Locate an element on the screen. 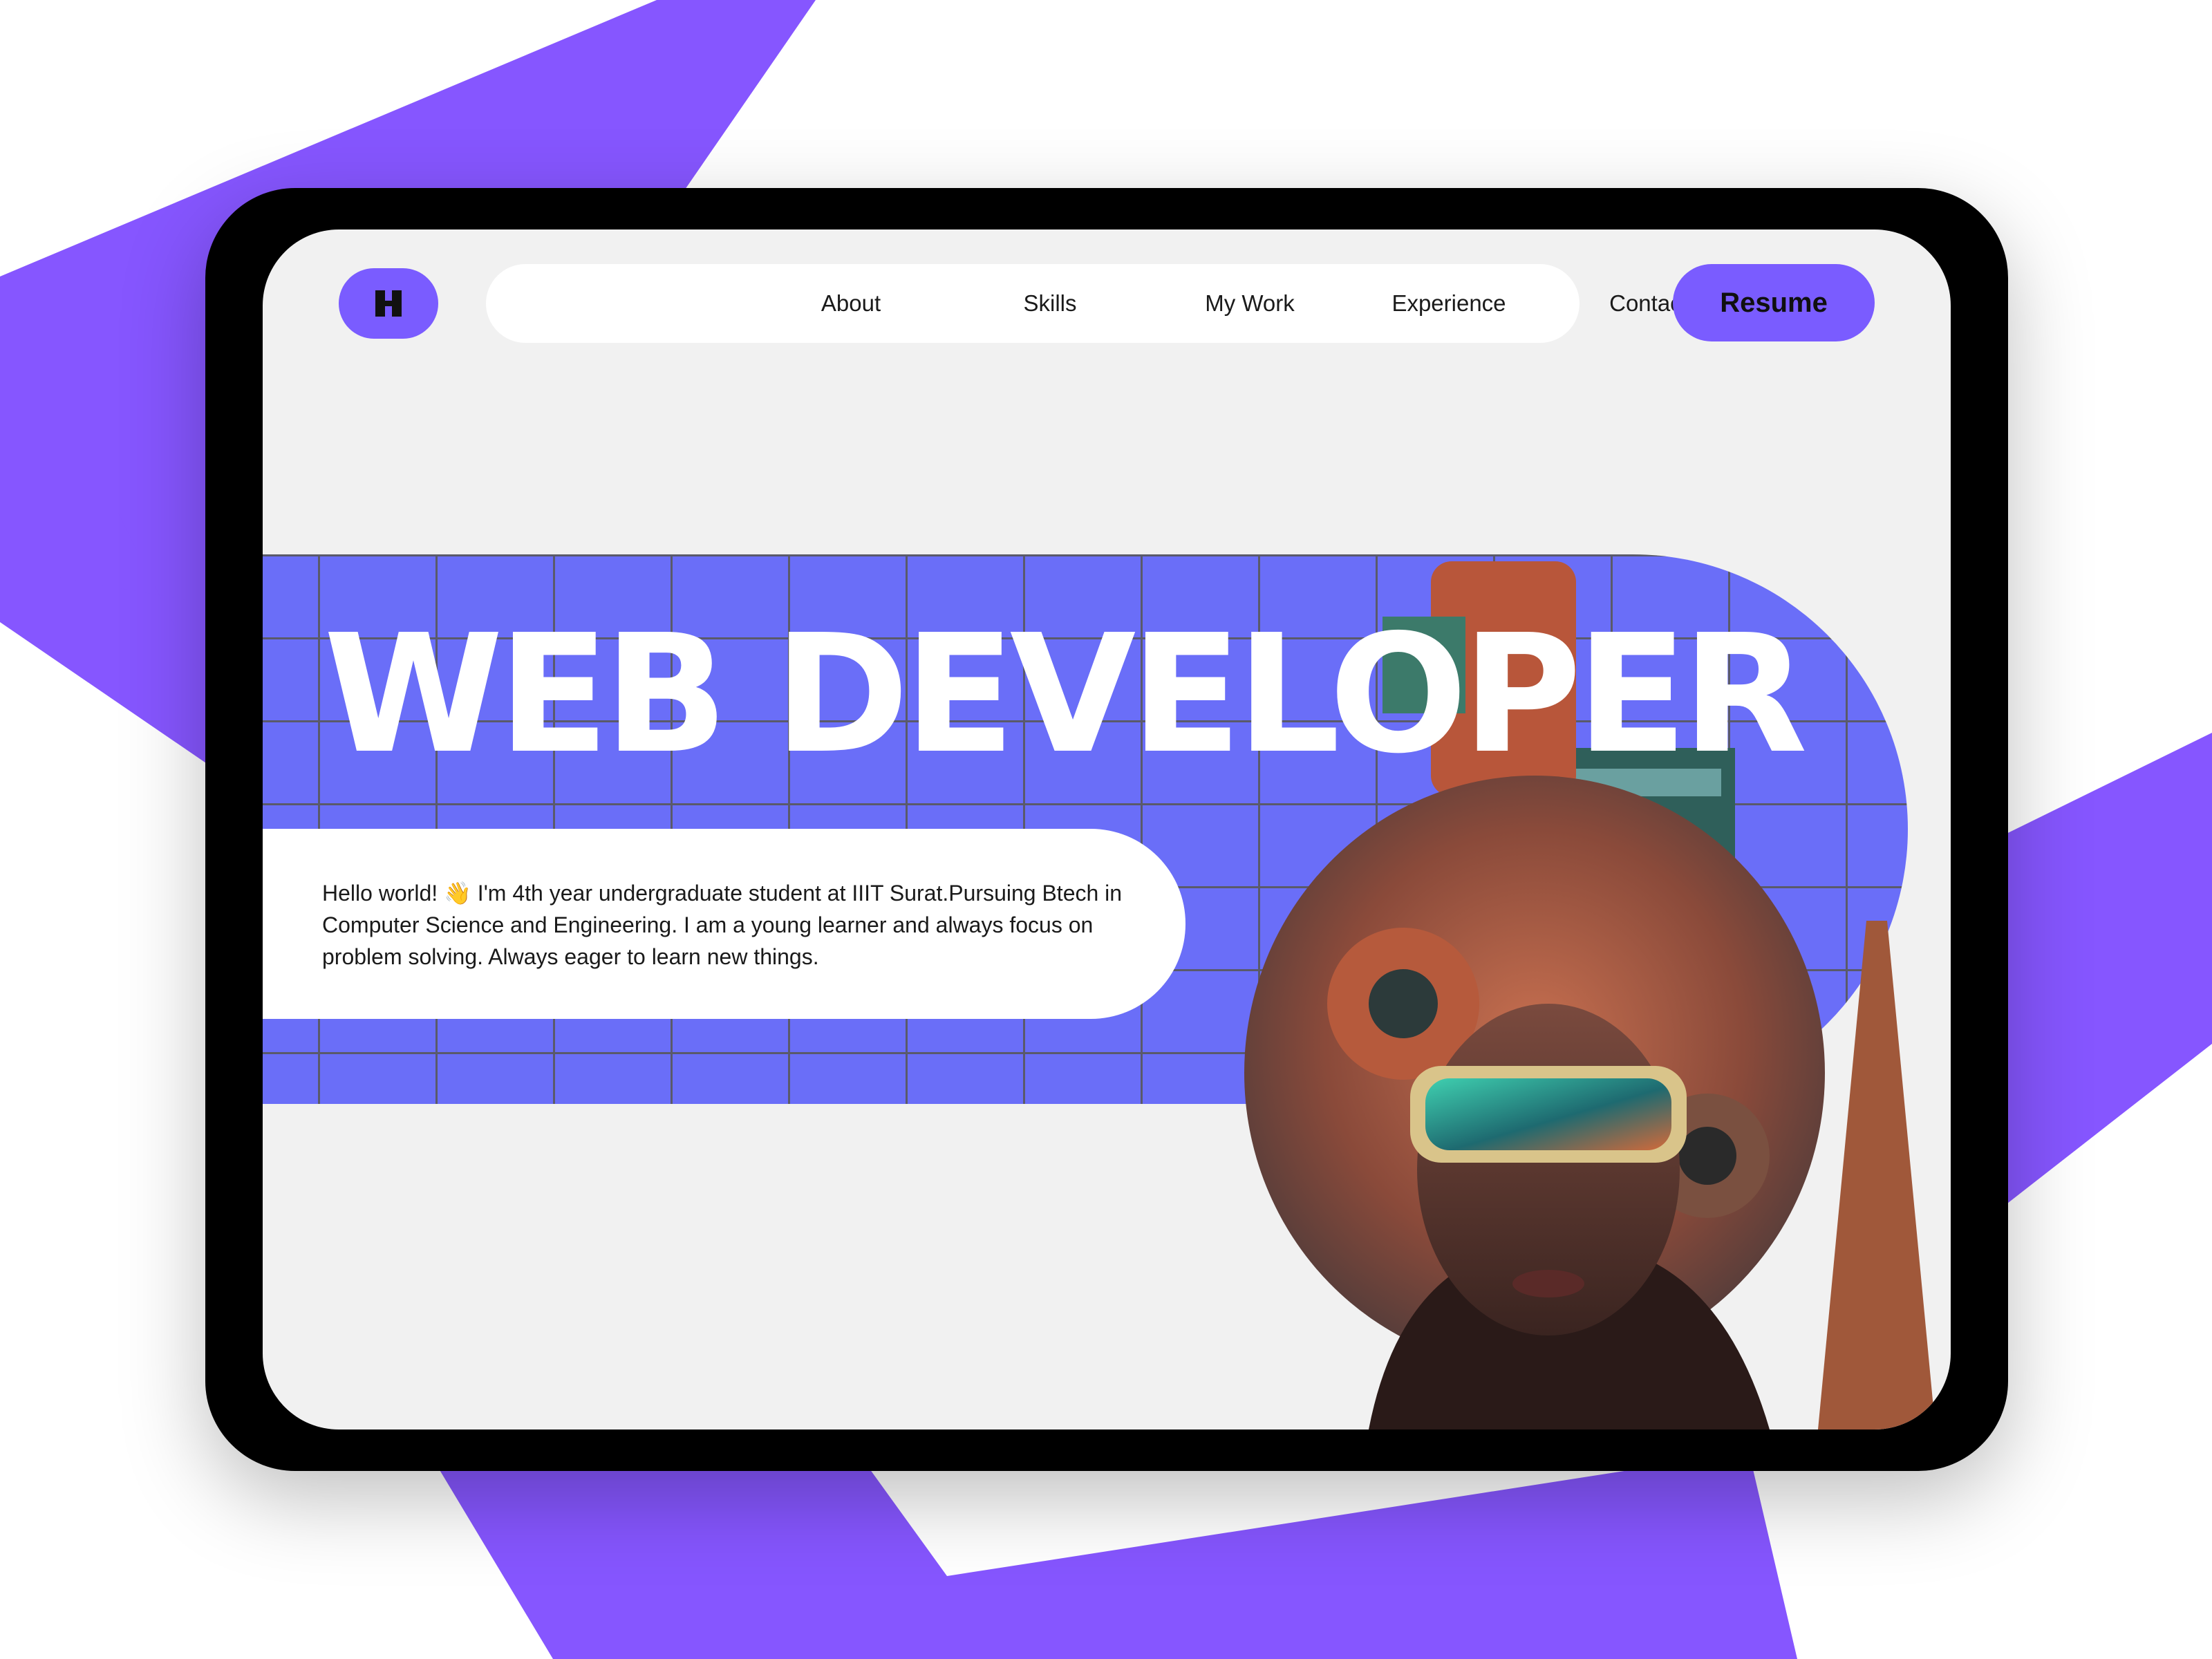 This screenshot has height=1659, width=2212. hero-headline: WEB DEVELOPER is located at coordinates (1066, 694).